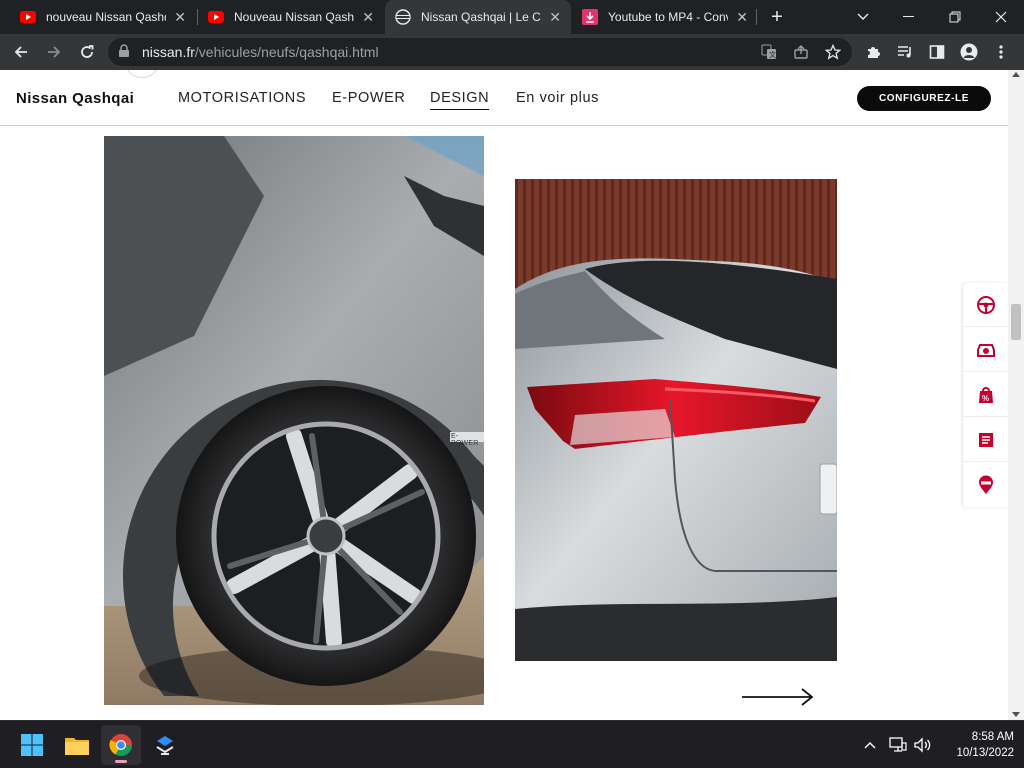 The image size is (1024, 768). What do you see at coordinates (77, 745) in the screenshot?
I see `file-explorer-icon` at bounding box center [77, 745].